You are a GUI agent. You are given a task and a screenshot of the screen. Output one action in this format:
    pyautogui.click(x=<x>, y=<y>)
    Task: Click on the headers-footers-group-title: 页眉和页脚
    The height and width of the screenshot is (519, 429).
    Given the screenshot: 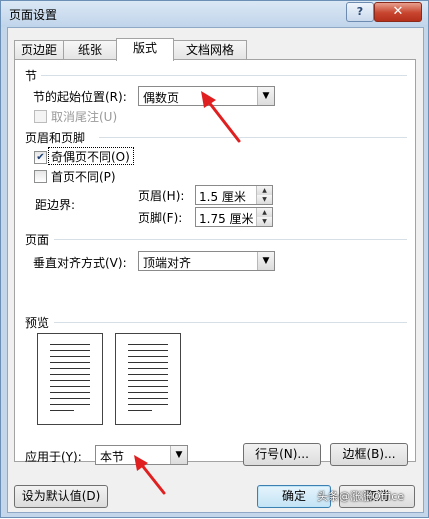 What is the action you would take?
    pyautogui.click(x=55, y=138)
    